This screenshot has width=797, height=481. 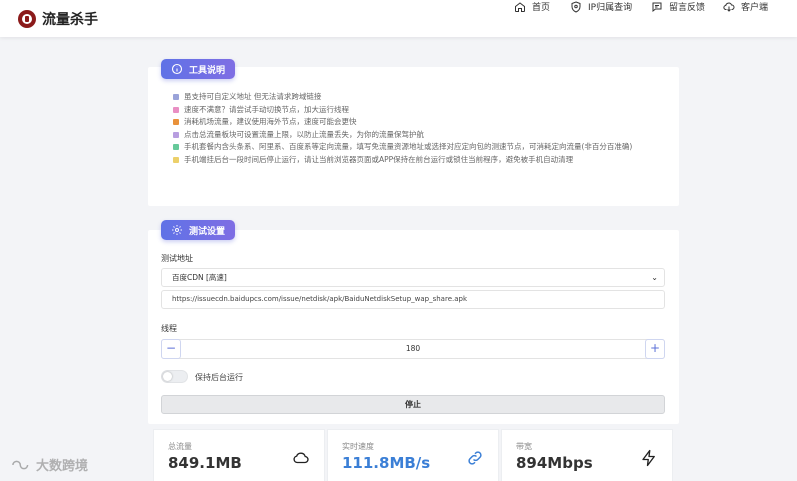 What do you see at coordinates (654, 277) in the screenshot?
I see `chevron-down-icon: ⌄` at bounding box center [654, 277].